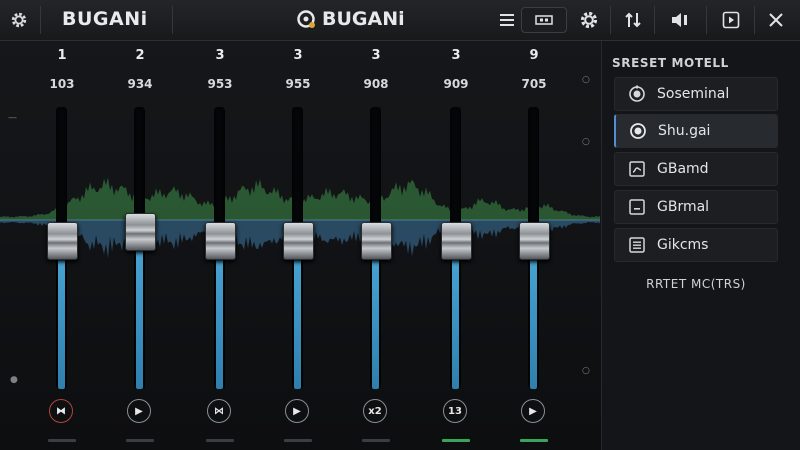  I want to click on band-column: 2 934 ▶, so click(140, 245).